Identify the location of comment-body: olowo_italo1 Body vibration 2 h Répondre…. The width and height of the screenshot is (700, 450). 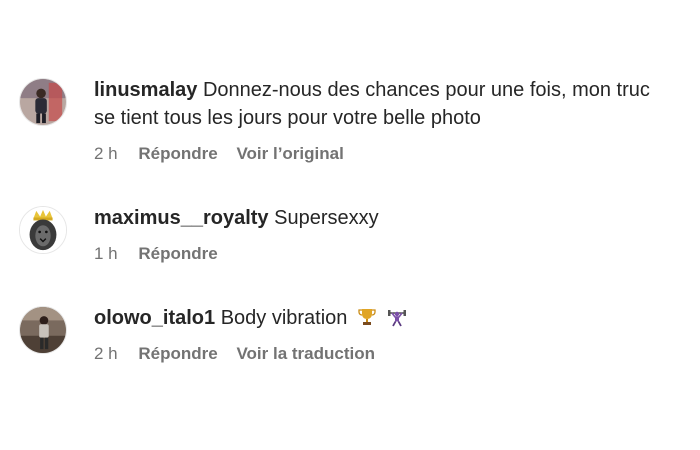
(384, 334).